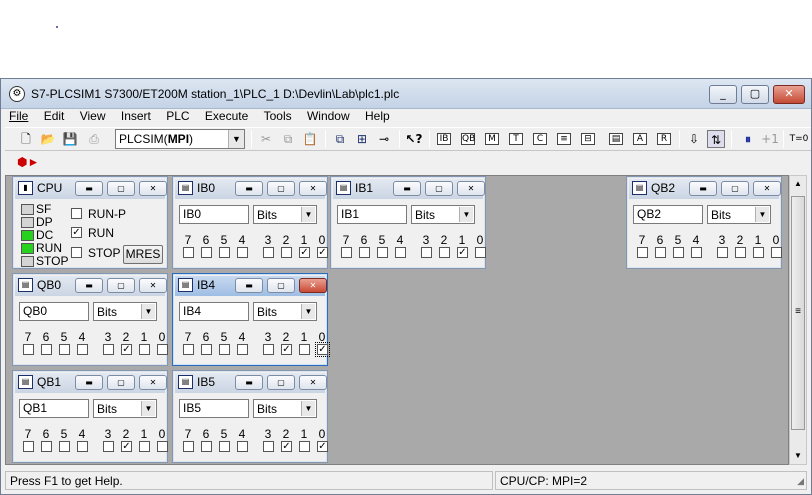 The image size is (812, 495). I want to click on close-button: ✕, so click(789, 94).